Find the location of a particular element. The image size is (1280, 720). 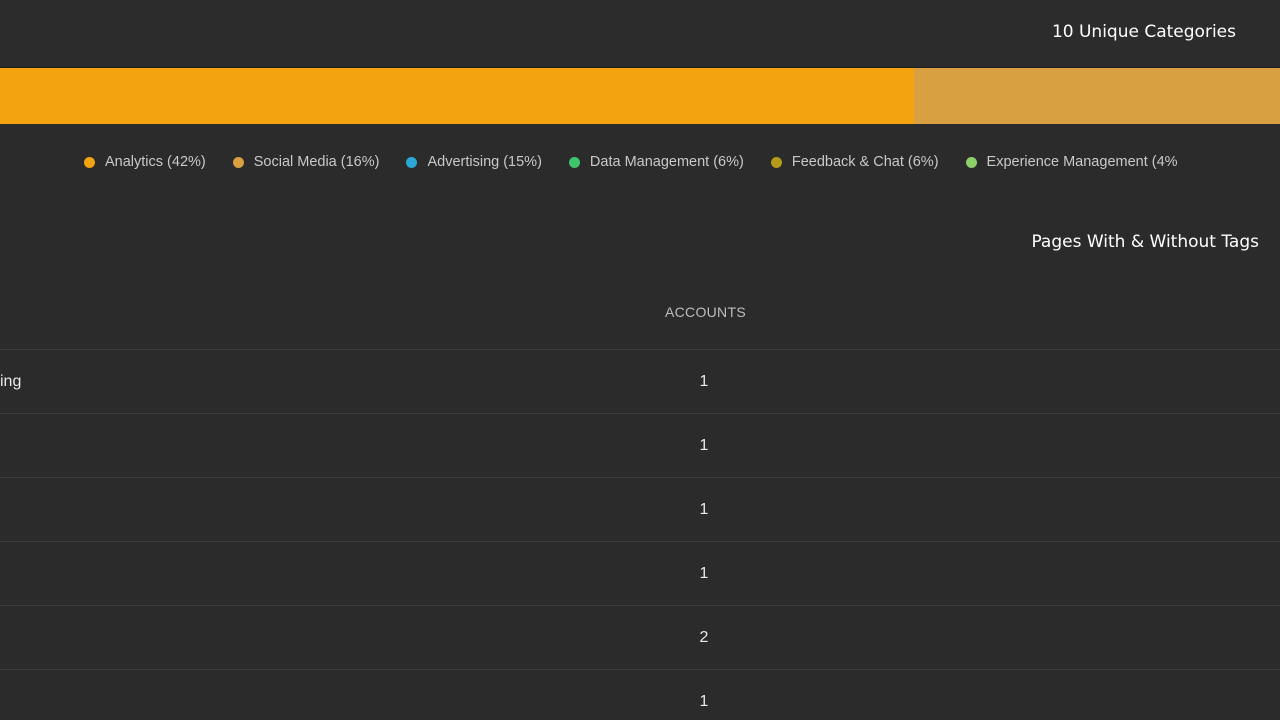

legend-label: Feedback & Chat (6%) is located at coordinates (865, 162).